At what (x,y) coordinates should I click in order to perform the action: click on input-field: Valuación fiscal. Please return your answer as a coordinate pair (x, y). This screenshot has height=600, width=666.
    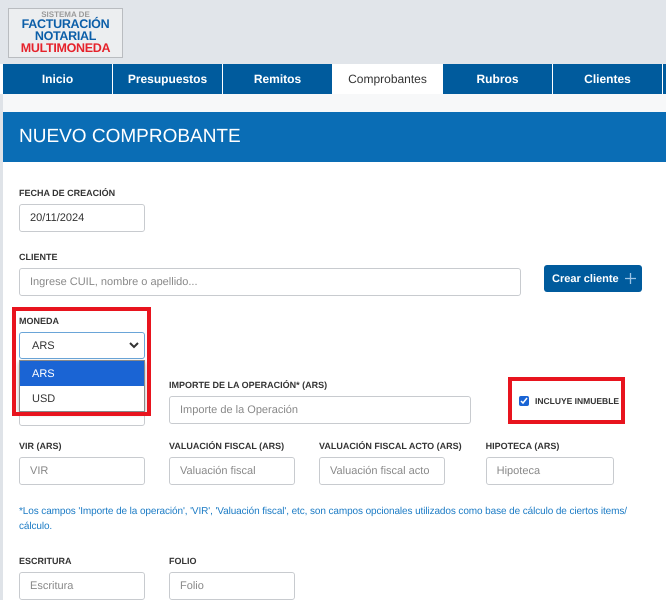
    Looking at the image, I should click on (232, 471).